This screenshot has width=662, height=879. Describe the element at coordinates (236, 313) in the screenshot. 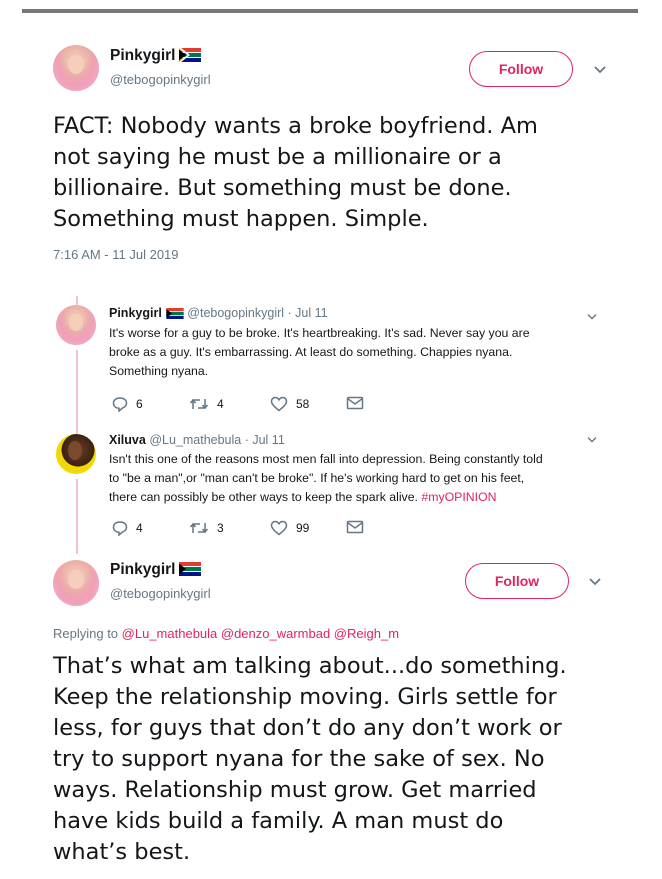

I see `reply-handle: @tebogopinkygirl` at that location.